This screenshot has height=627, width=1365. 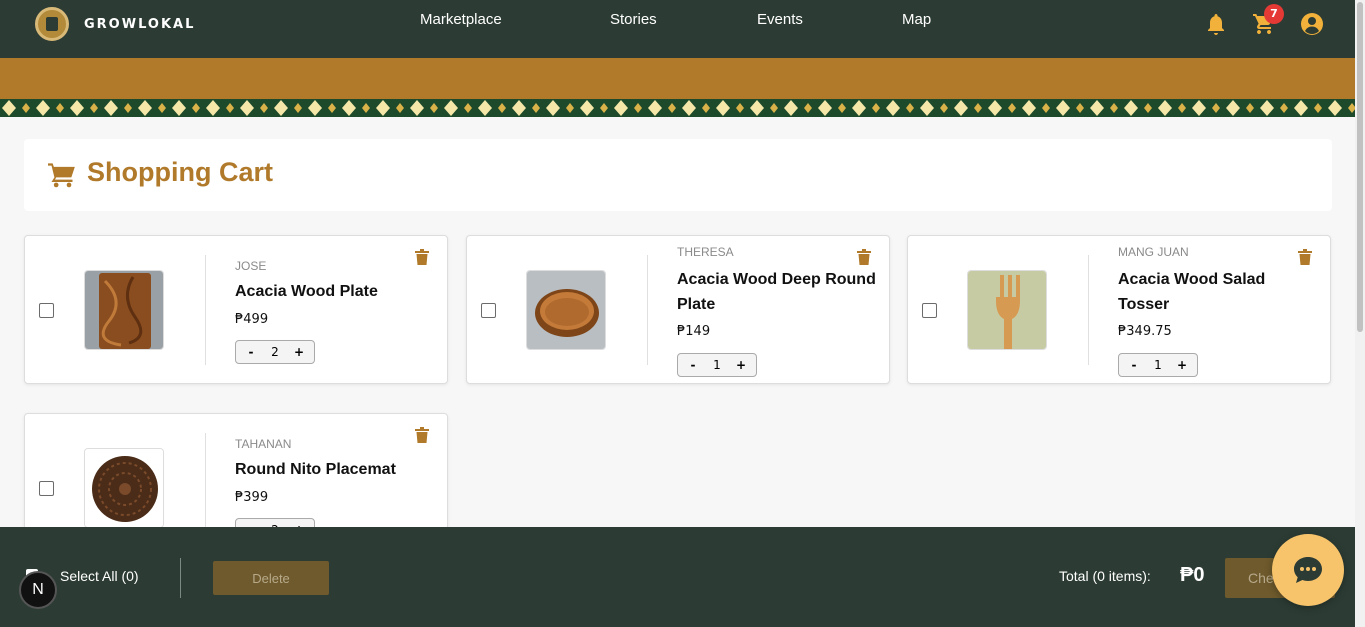 I want to click on chat-bubble-icon, so click(x=1308, y=570).